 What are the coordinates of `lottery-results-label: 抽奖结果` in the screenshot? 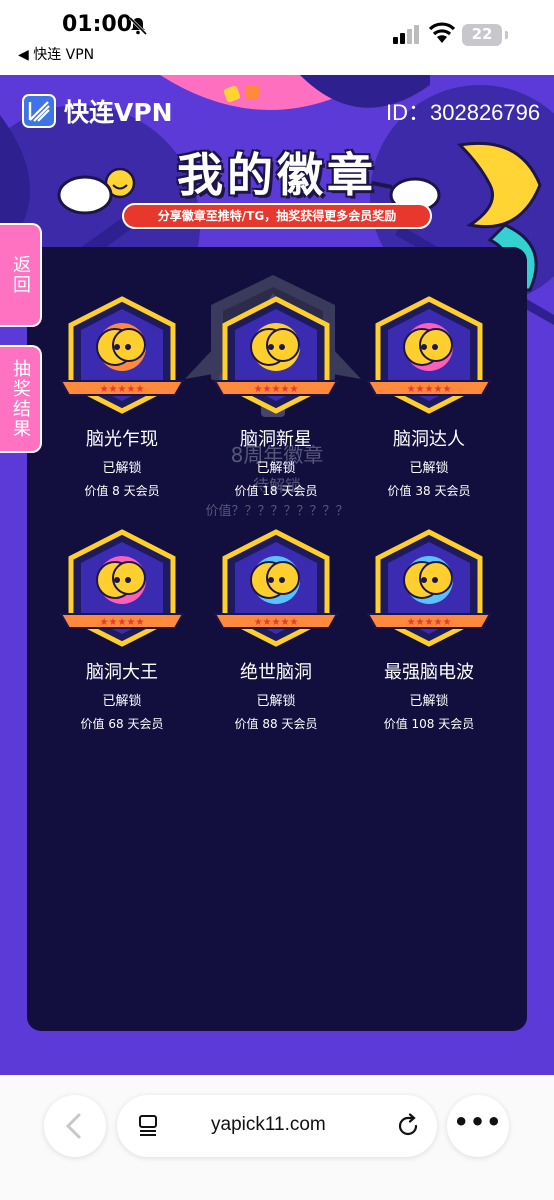 It's located at (20, 399).